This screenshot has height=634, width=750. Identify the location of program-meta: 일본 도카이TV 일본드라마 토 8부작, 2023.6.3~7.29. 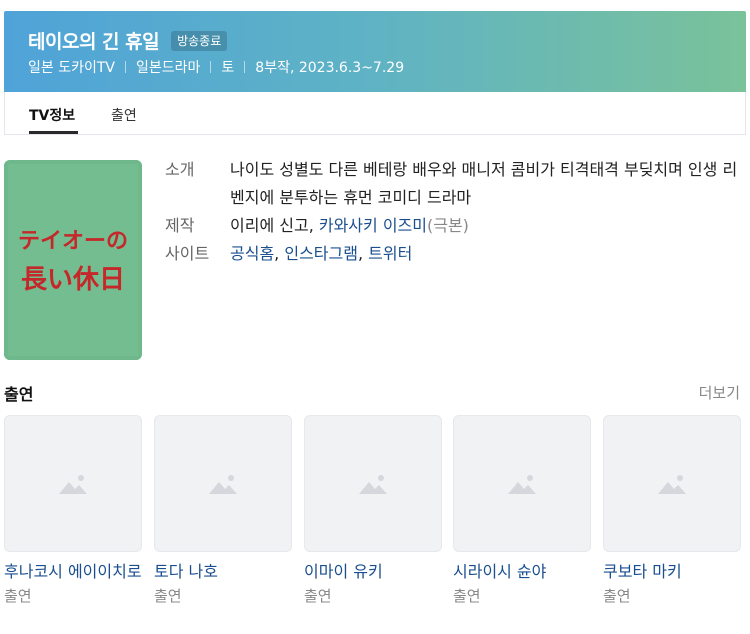
(216, 67).